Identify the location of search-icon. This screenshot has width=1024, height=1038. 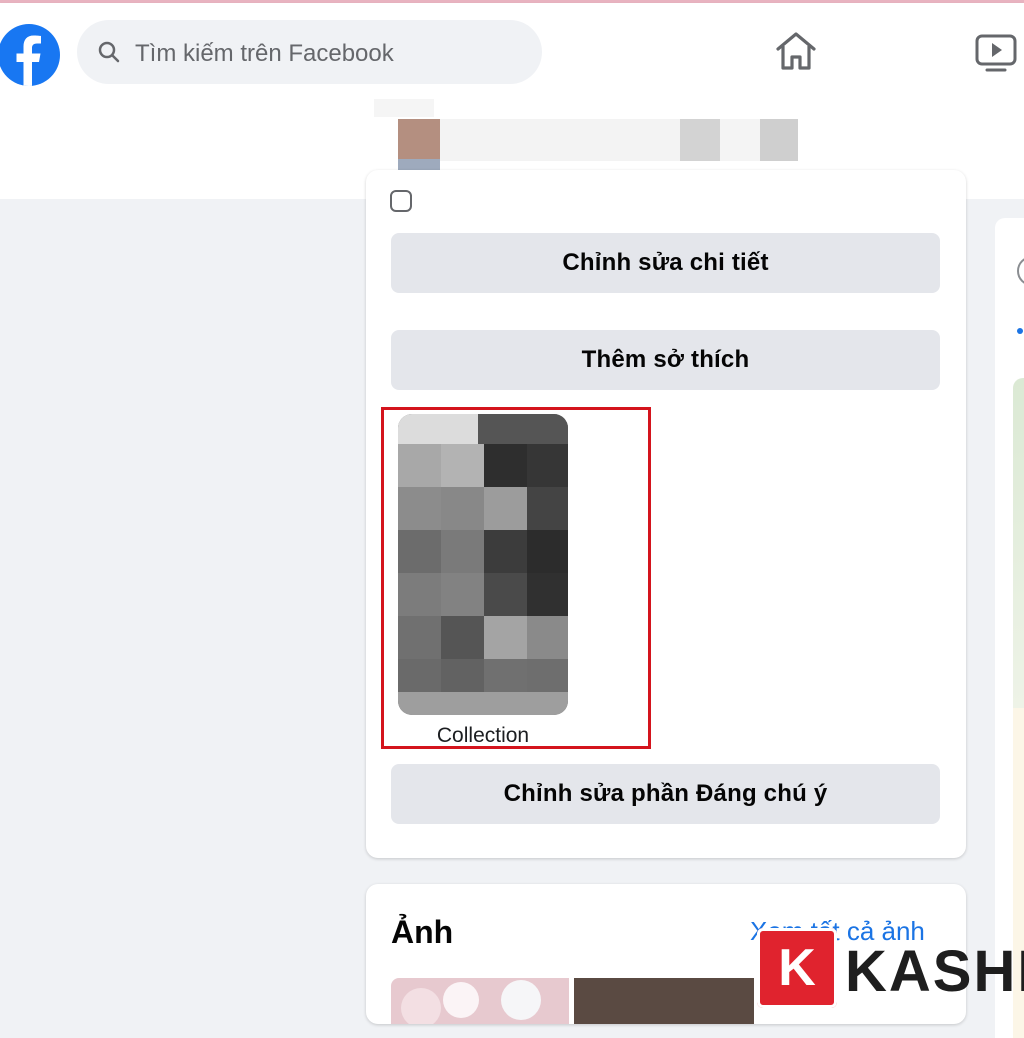
(109, 52).